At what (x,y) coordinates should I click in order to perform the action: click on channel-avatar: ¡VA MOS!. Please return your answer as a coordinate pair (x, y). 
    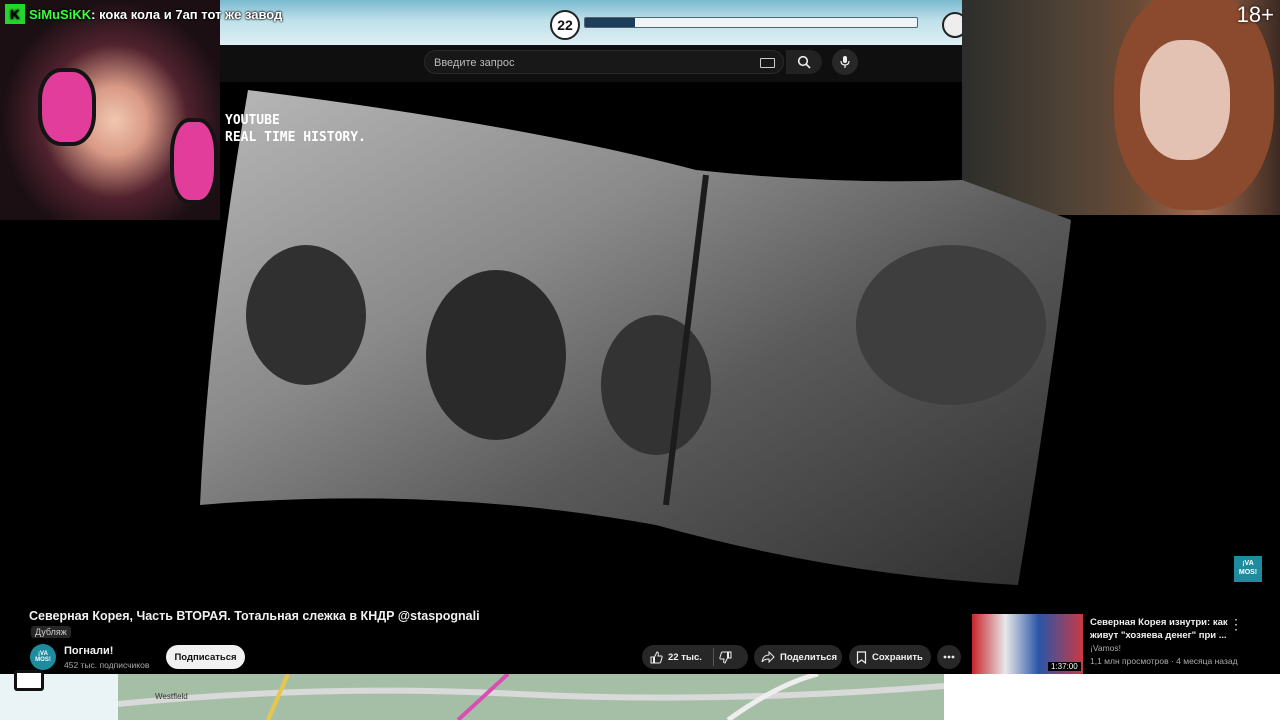
    Looking at the image, I should click on (43, 657).